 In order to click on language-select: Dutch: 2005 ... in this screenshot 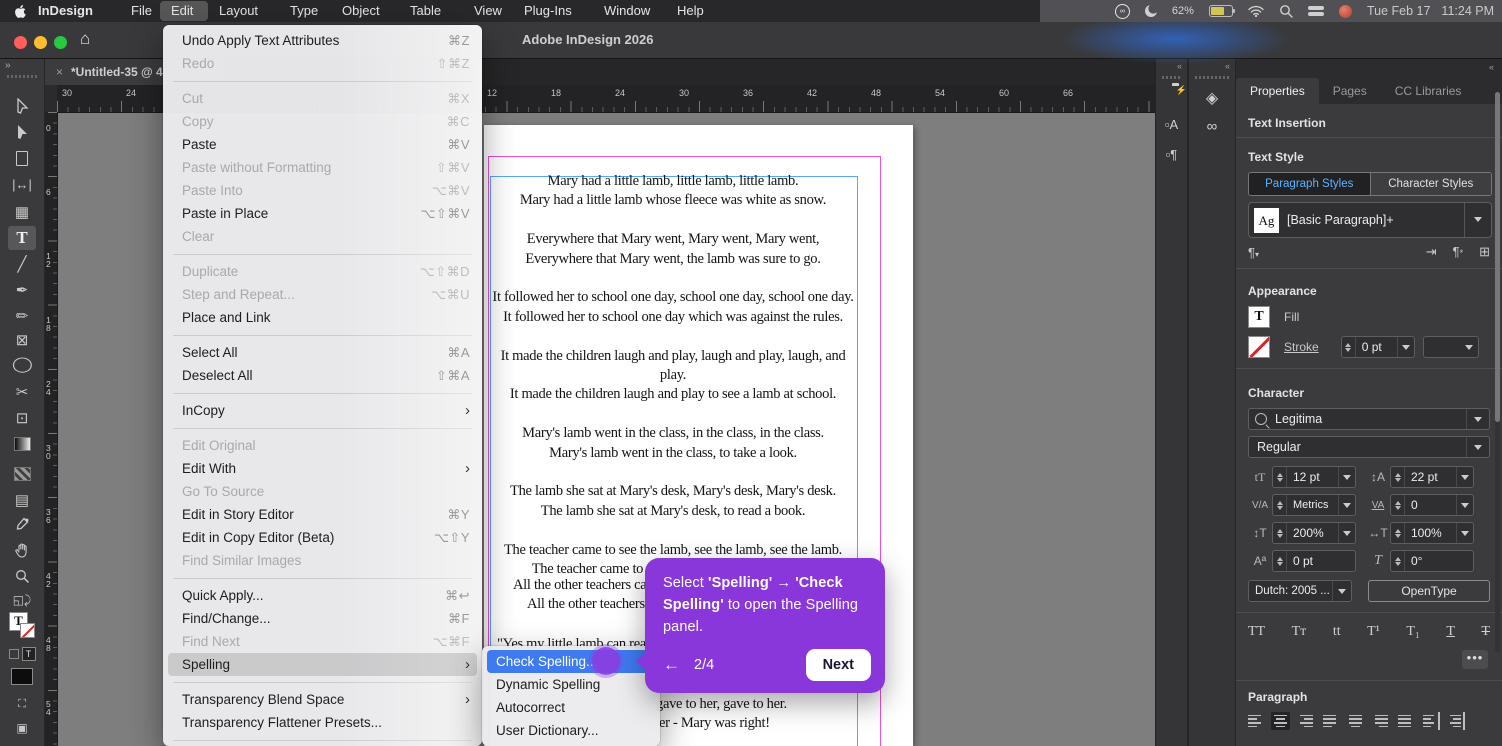, I will do `click(1300, 591)`.